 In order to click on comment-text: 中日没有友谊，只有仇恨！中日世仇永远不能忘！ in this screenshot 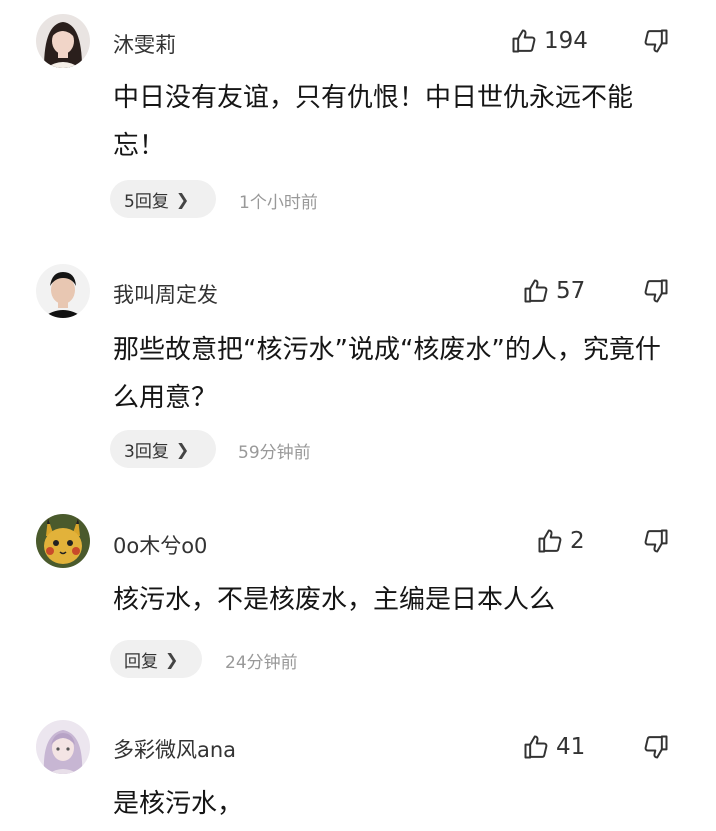, I will do `click(373, 122)`.